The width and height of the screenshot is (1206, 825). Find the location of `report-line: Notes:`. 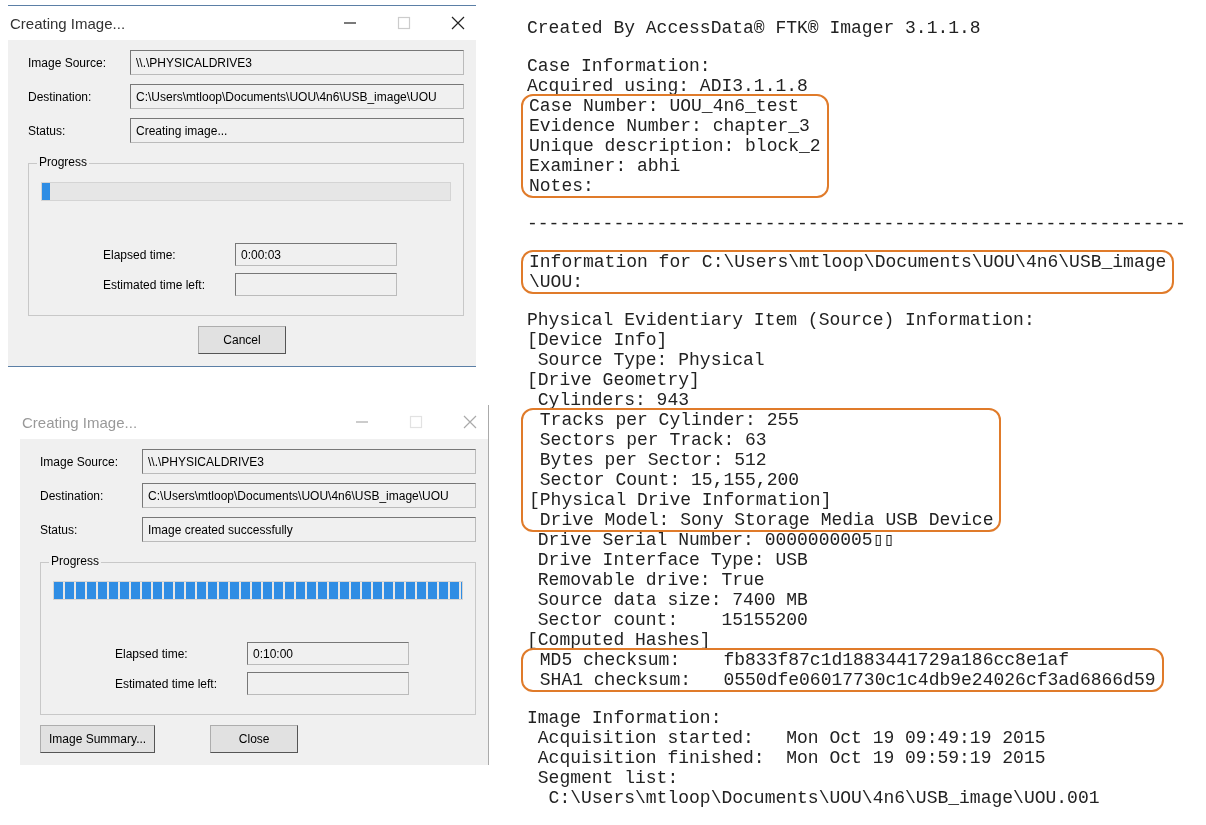

report-line: Notes: is located at coordinates (562, 186).